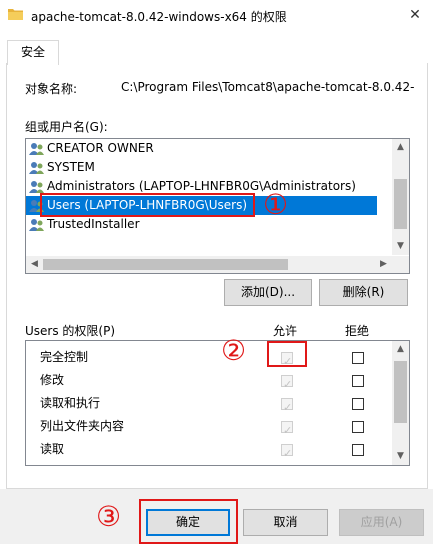 The height and width of the screenshot is (544, 433). What do you see at coordinates (100, 148) in the screenshot?
I see `list-item-label: CREATOR OWNER` at bounding box center [100, 148].